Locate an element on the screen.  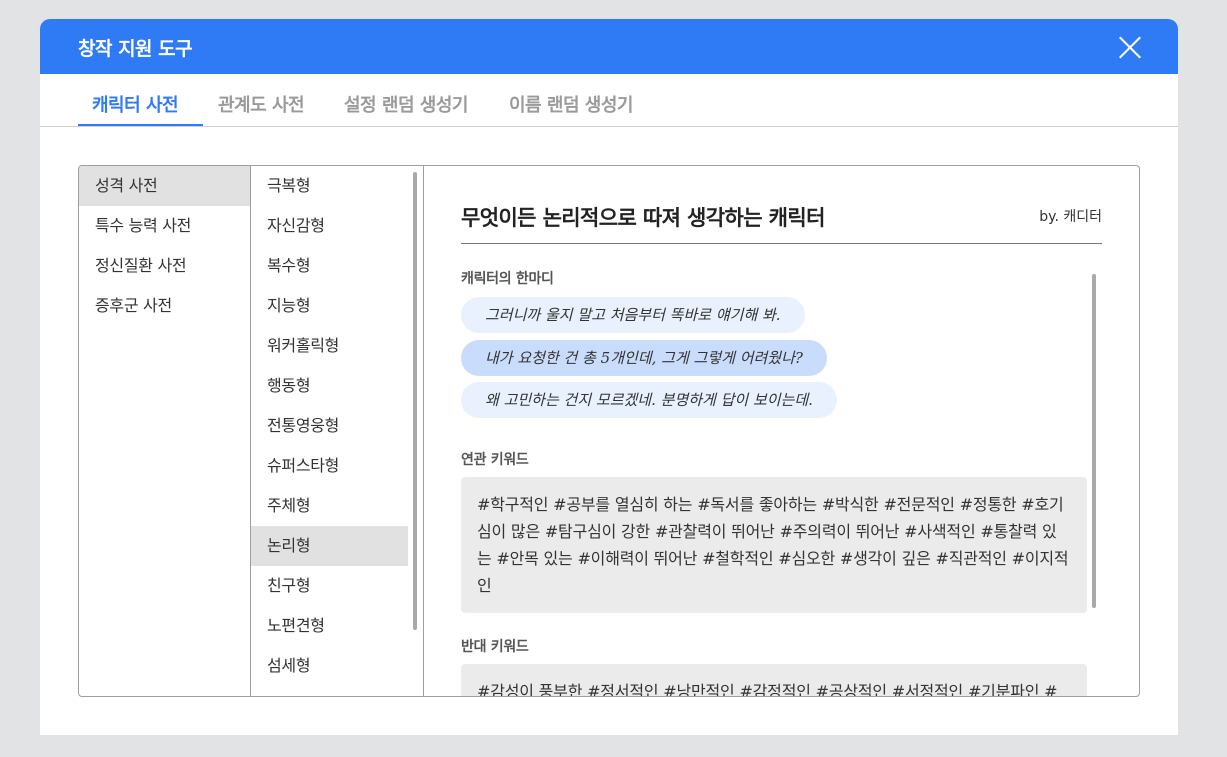
quote-bubble-highlighted: 내가 요청한 건 총 5개인데, 그게 그렇게 어려웠나? is located at coordinates (644, 358).